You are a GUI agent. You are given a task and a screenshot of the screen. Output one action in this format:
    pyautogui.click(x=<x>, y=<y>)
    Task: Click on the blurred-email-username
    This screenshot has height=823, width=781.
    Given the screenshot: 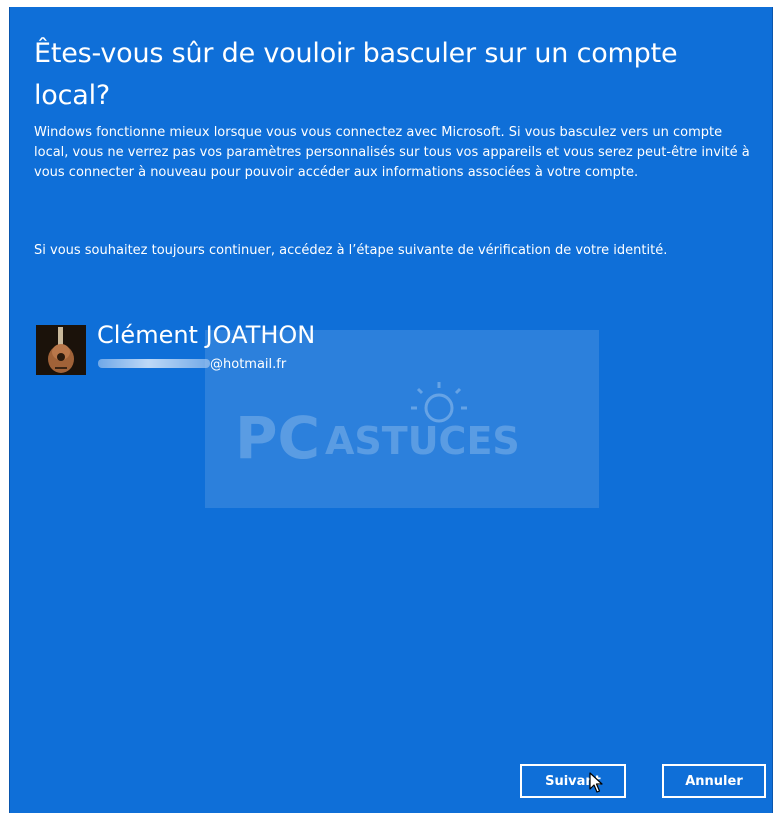 What is the action you would take?
    pyautogui.click(x=154, y=363)
    